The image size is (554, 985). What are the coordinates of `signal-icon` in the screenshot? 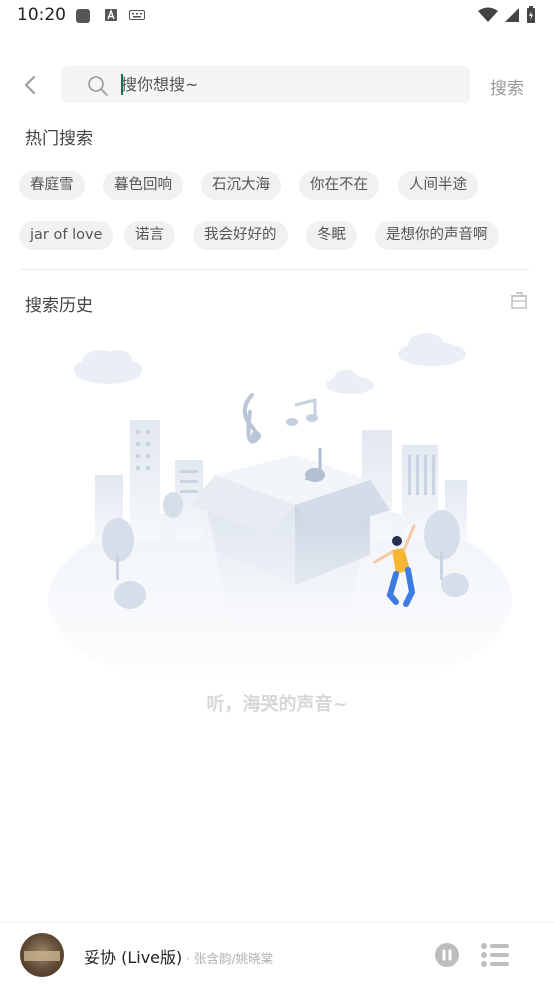 It's located at (512, 15).